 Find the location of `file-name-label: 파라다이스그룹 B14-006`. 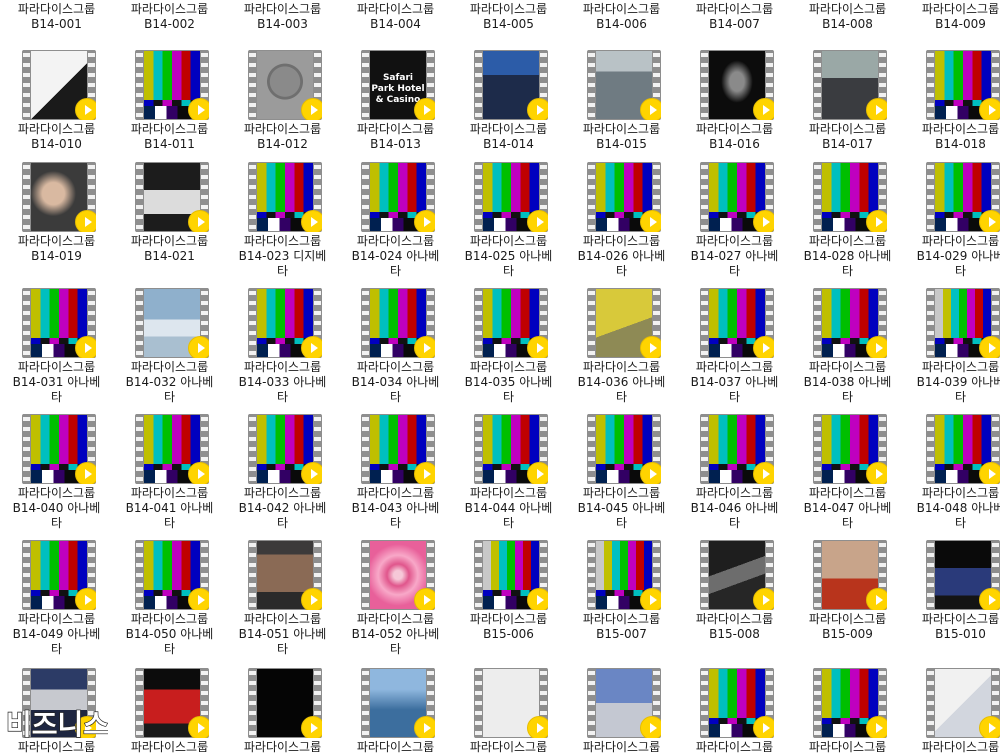

file-name-label: 파라다이스그룹 B14-006 is located at coordinates (621, 17).